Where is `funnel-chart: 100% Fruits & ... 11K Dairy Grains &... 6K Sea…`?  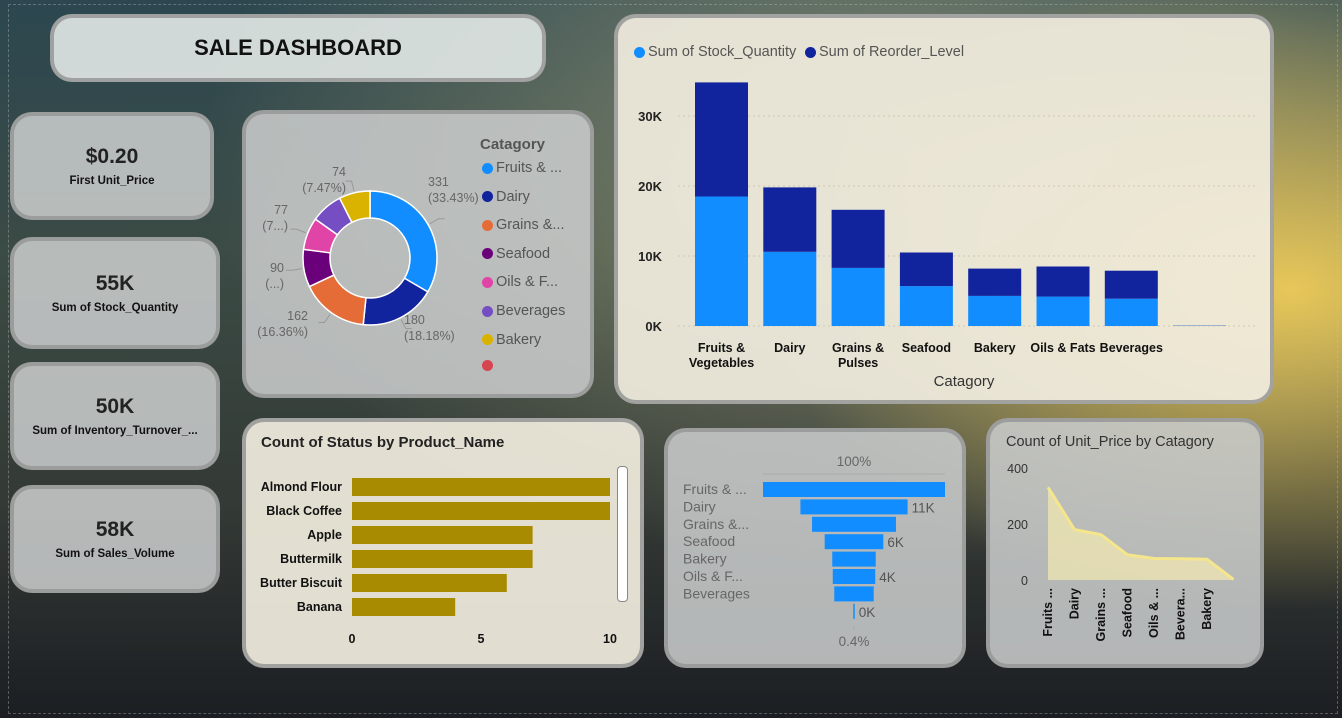 funnel-chart: 100% Fruits & ... 11K Dairy Grains &... 6K Sea… is located at coordinates (815, 548).